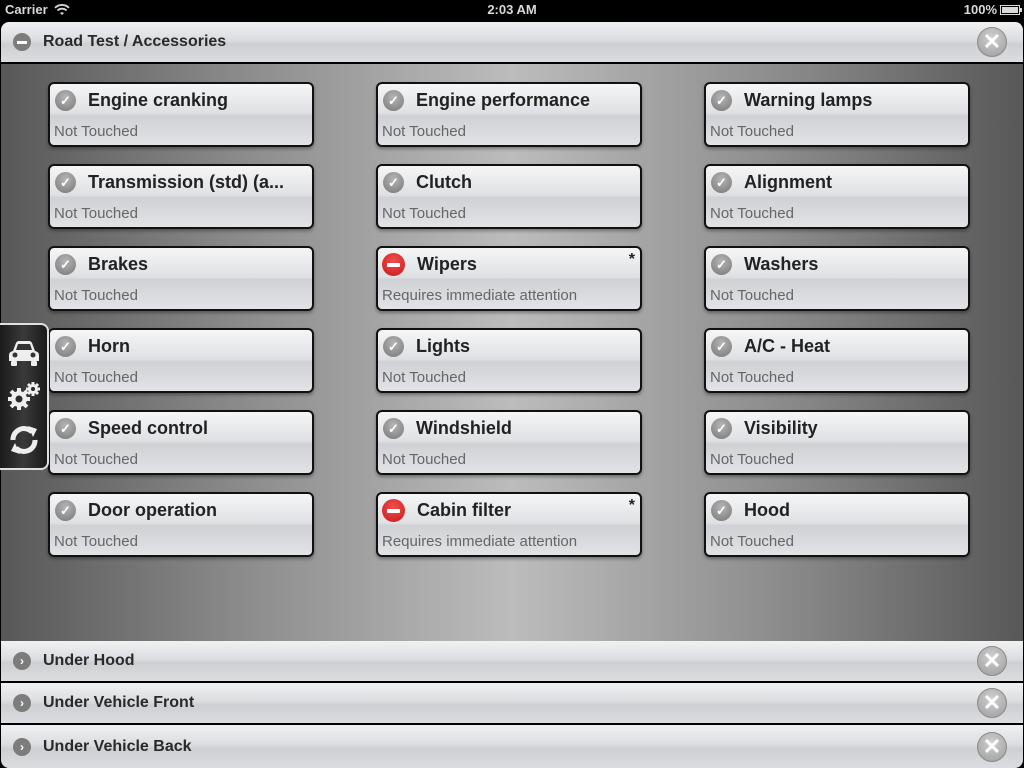 The height and width of the screenshot is (768, 1024). What do you see at coordinates (808, 100) in the screenshot?
I see `item-name: Warning lamps` at bounding box center [808, 100].